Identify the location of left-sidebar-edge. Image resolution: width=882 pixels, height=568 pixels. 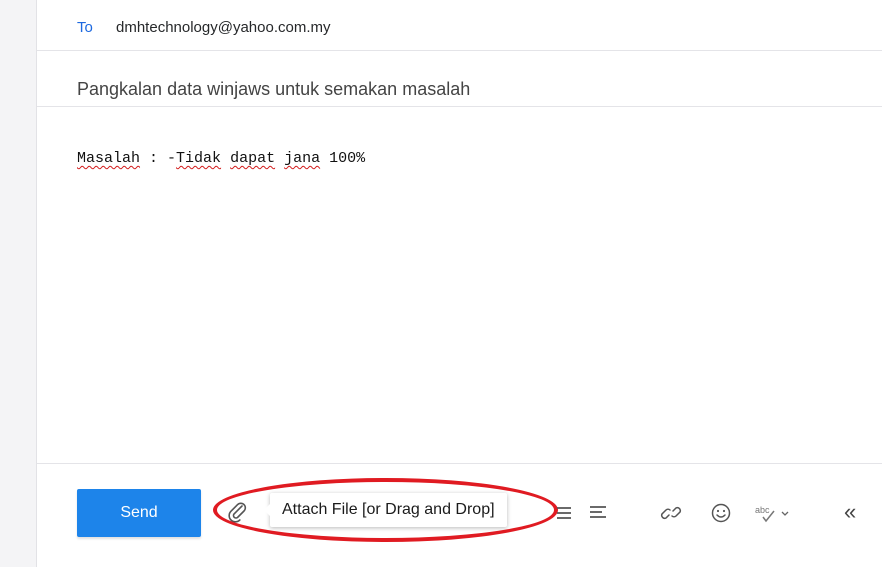
(18, 283).